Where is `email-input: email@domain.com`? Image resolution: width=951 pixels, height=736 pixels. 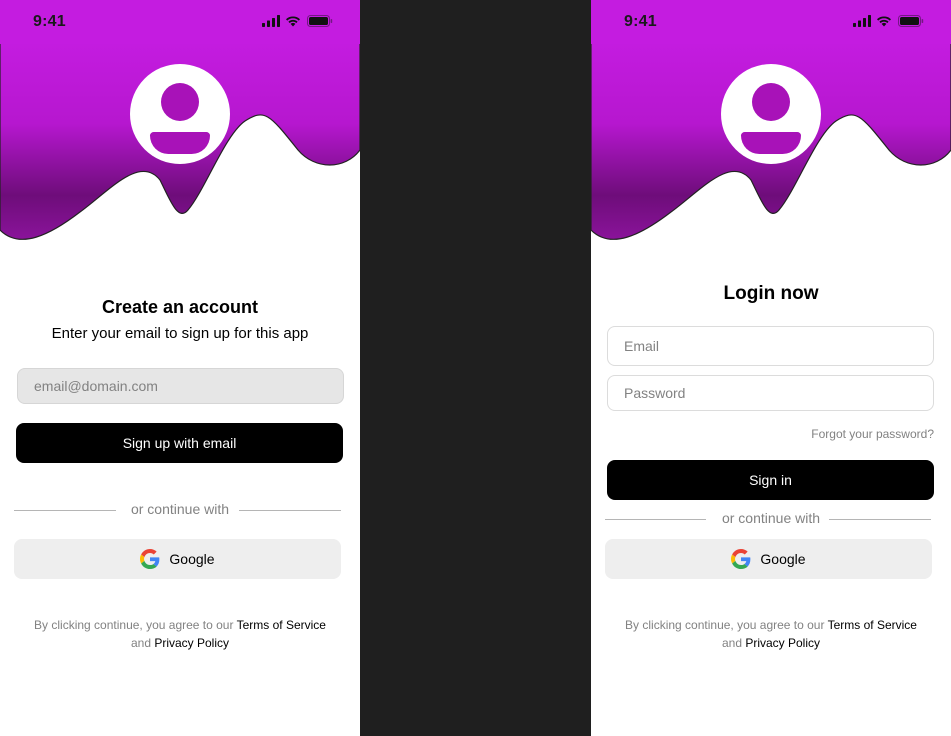
email-input: email@domain.com is located at coordinates (180, 386).